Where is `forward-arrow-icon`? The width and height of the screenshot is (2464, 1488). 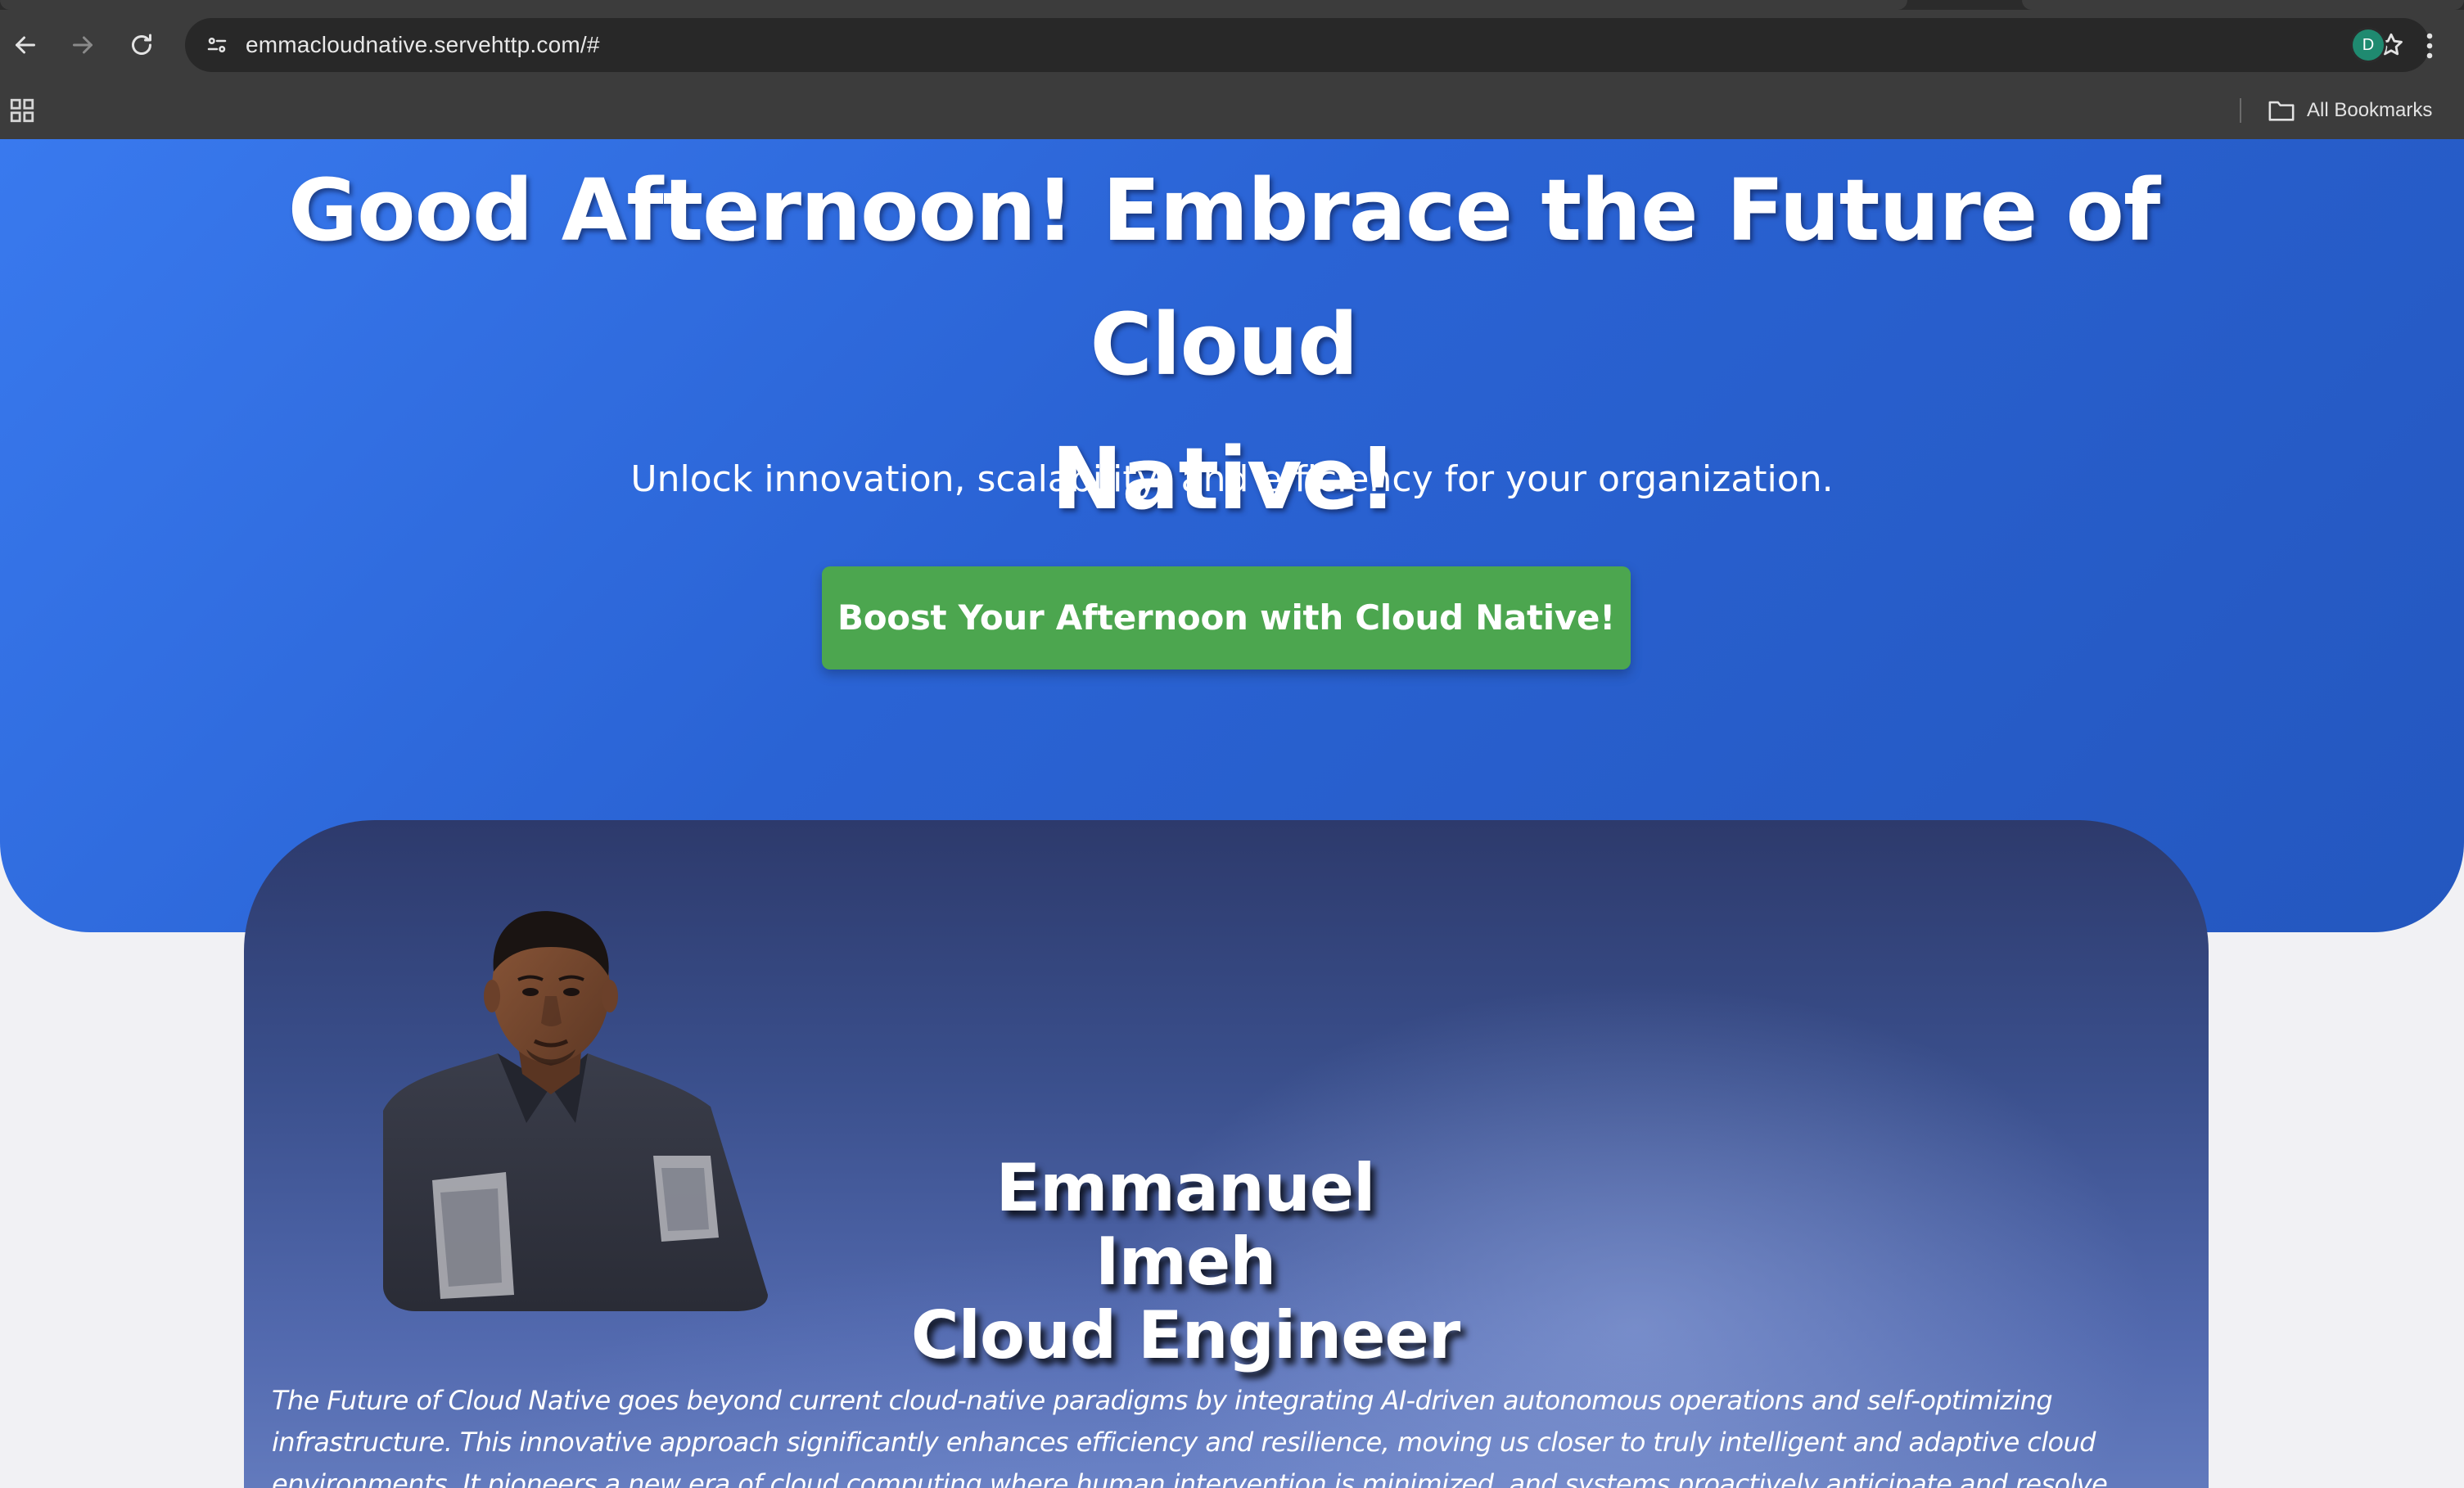
forward-arrow-icon is located at coordinates (83, 45).